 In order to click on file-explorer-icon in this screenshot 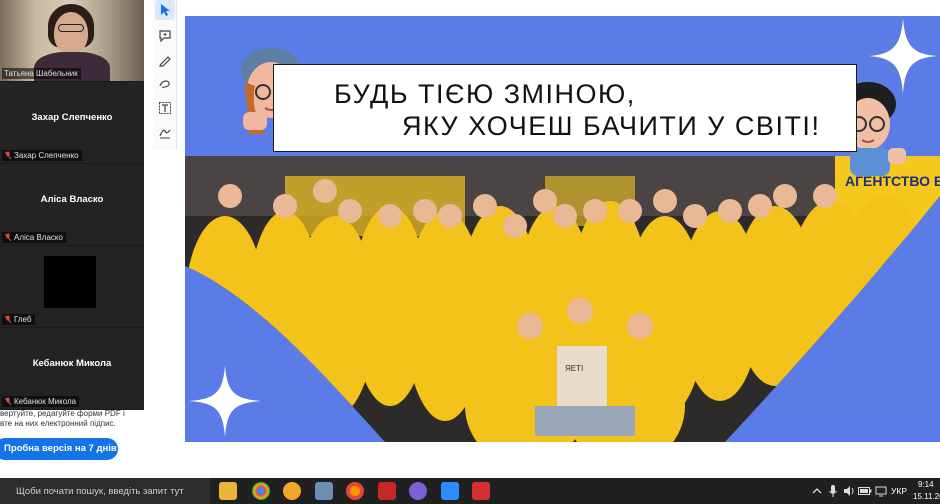, I will do `click(228, 491)`.